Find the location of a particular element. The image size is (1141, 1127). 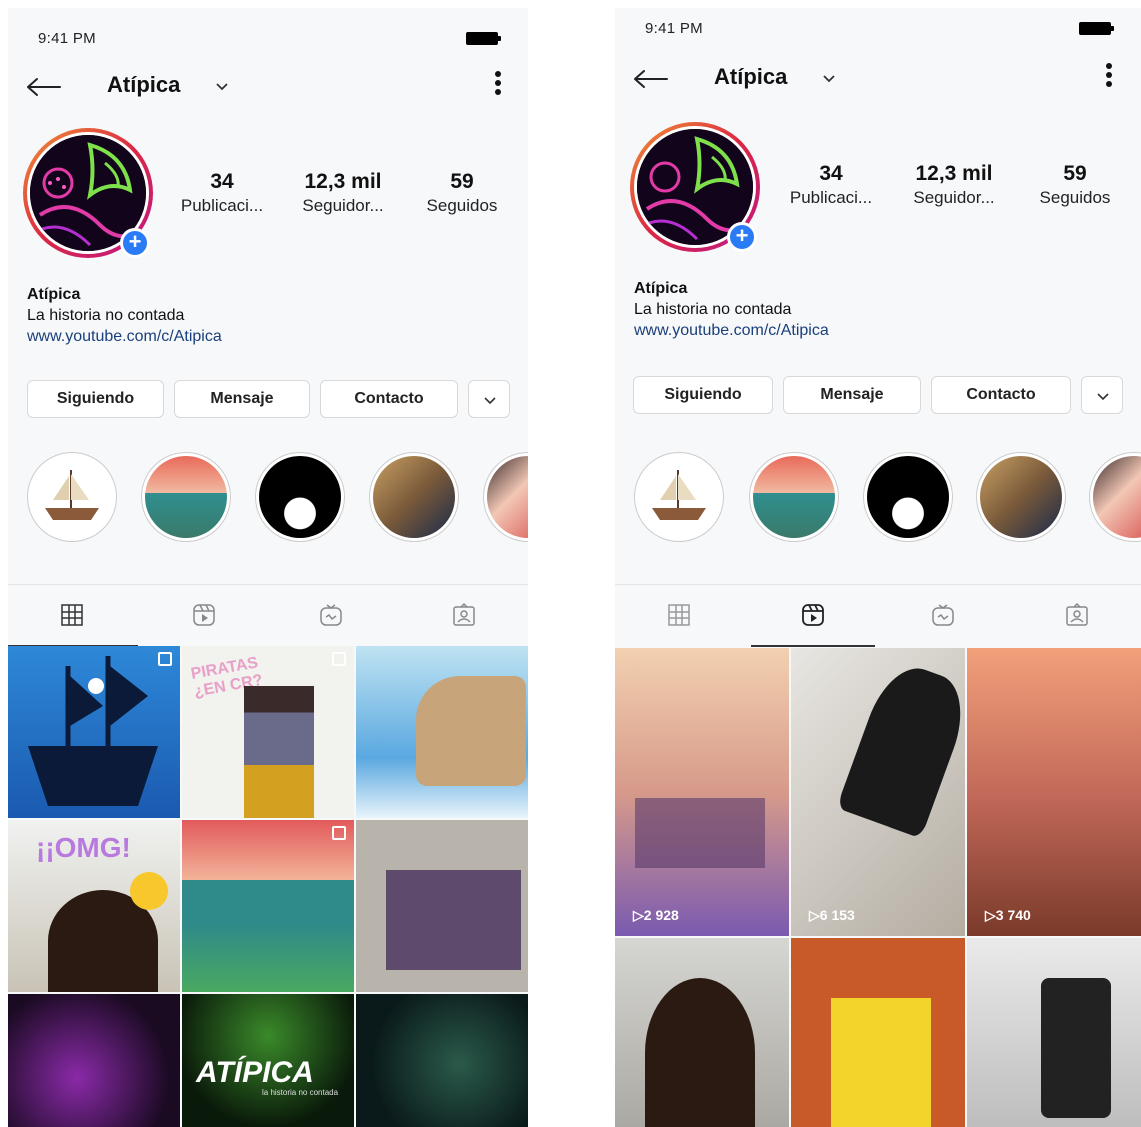

omg-text: ¡¡OMG! is located at coordinates (83, 847).